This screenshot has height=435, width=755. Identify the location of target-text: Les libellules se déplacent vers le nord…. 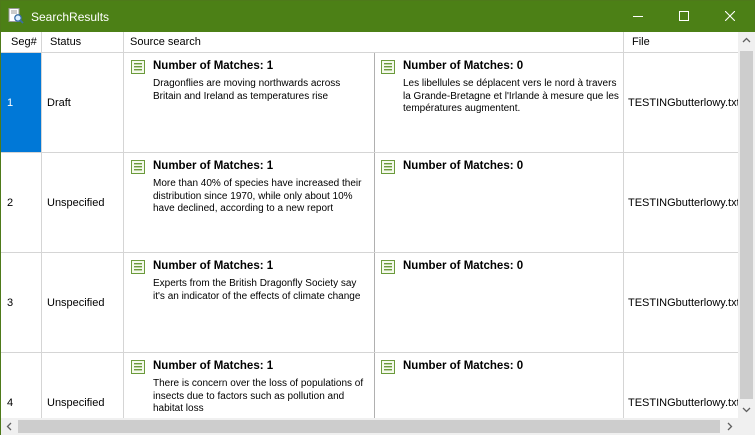
(511, 96).